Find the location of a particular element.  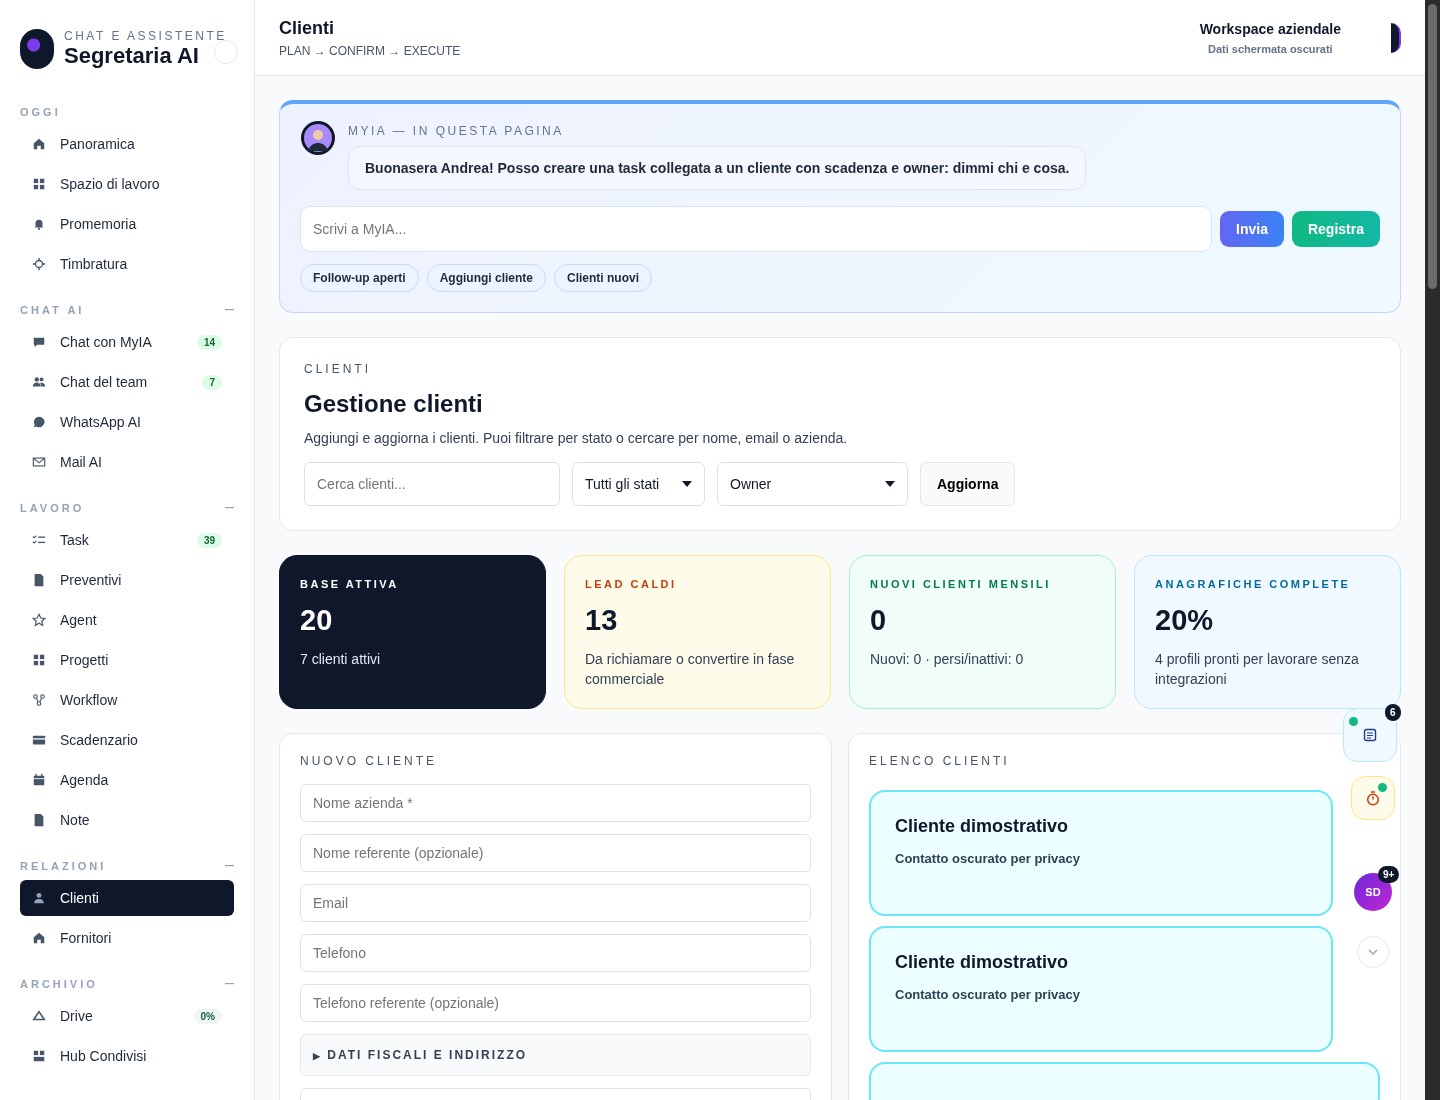

input-field: Email is located at coordinates (555, 903).